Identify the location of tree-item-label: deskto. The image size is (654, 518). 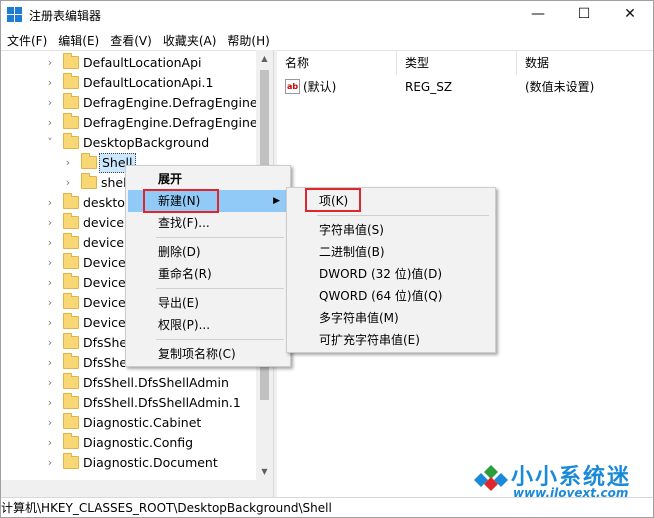
(104, 202).